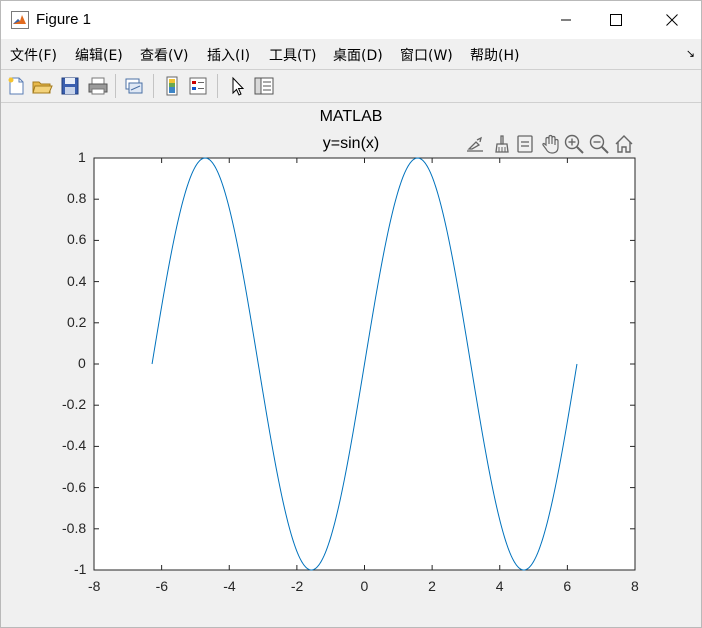  I want to click on x-tick-label: 0, so click(364, 586).